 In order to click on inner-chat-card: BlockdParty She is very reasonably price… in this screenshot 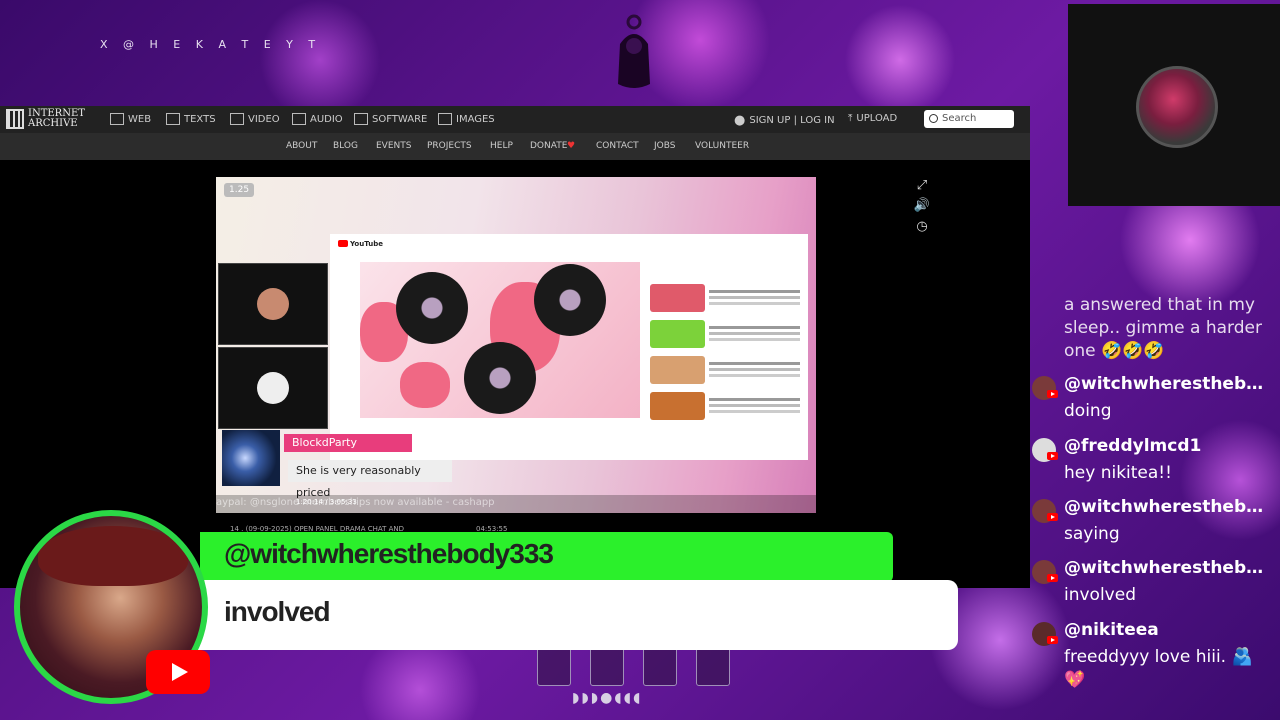, I will do `click(347, 464)`.